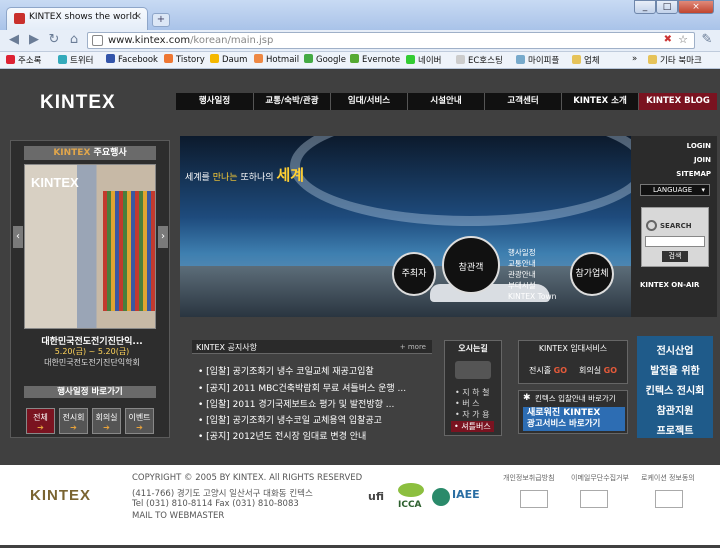  Describe the element at coordinates (19, 18) in the screenshot. I see `favicon-icon` at that location.